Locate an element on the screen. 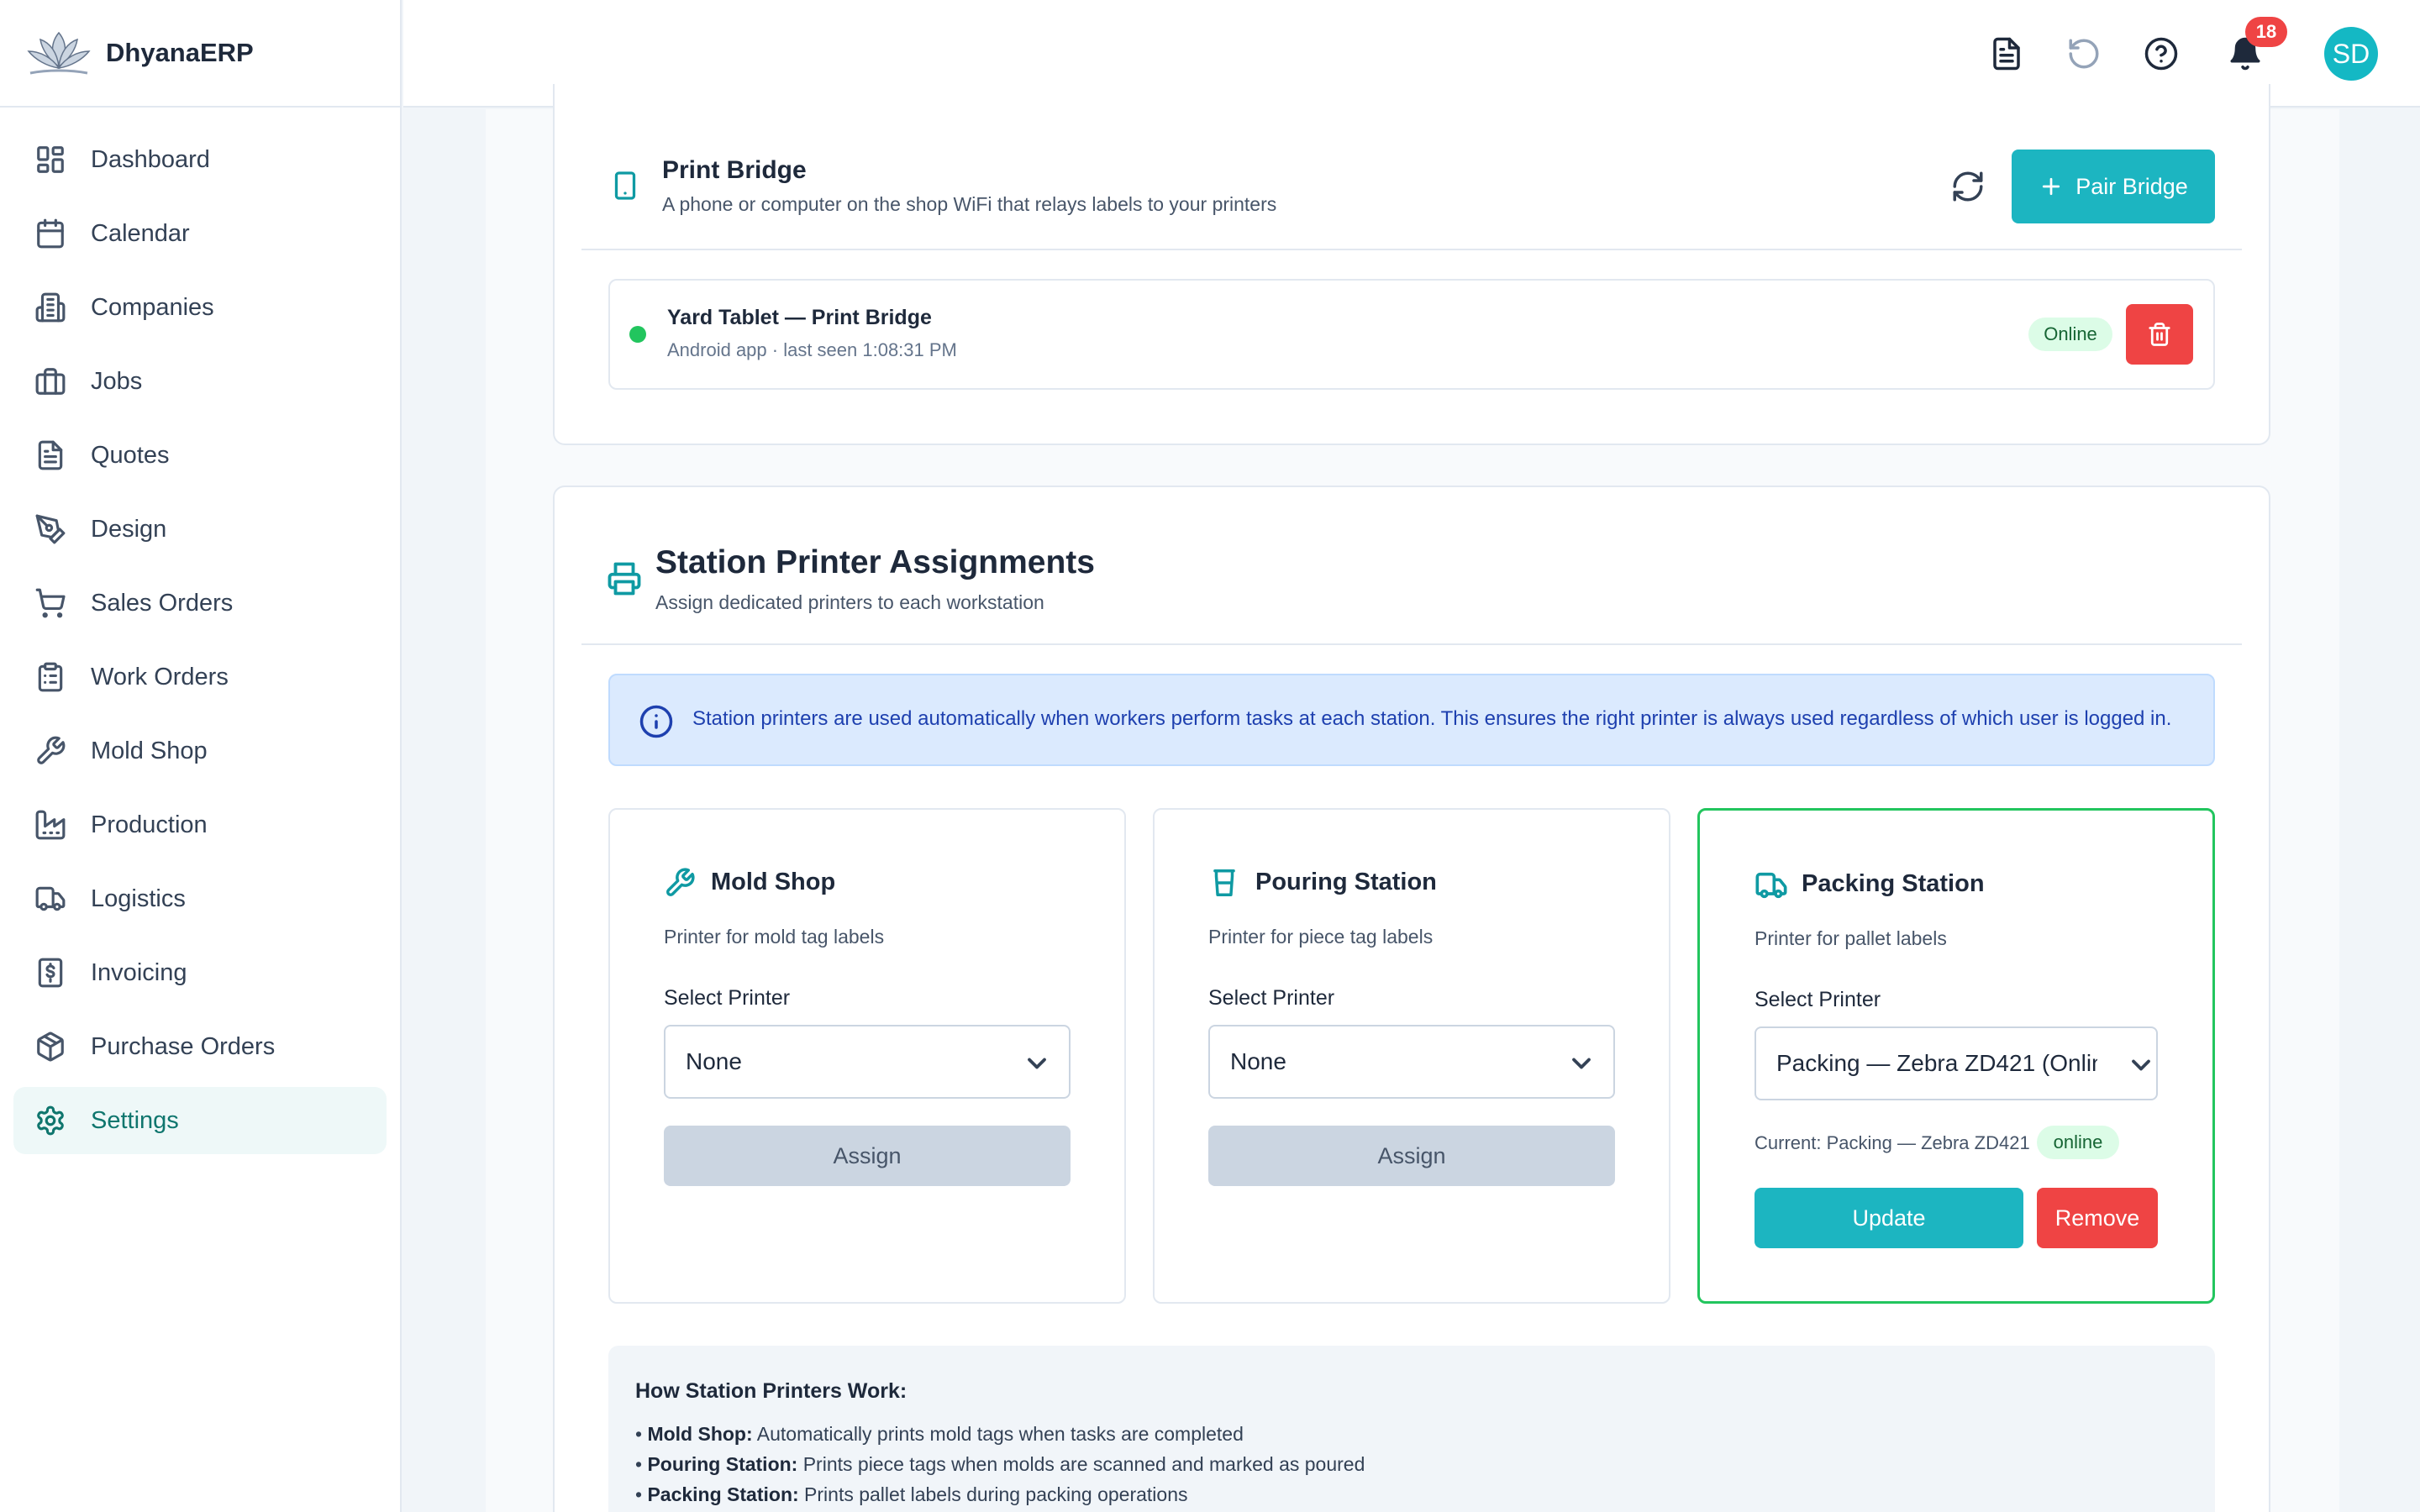  station-subtitle: Printer for piece tag labels is located at coordinates (1321, 937).